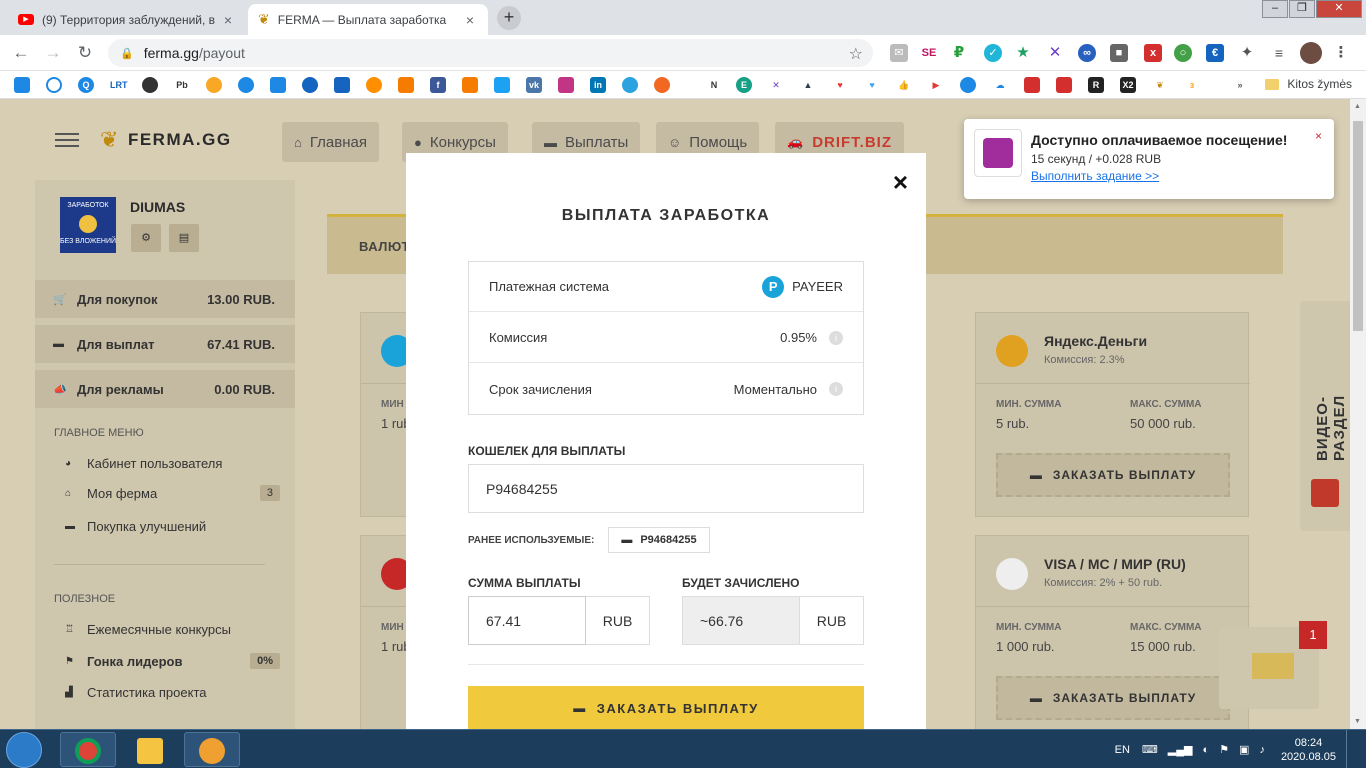 The width and height of the screenshot is (1366, 768). I want to click on extension-icon: SE, so click(929, 53).